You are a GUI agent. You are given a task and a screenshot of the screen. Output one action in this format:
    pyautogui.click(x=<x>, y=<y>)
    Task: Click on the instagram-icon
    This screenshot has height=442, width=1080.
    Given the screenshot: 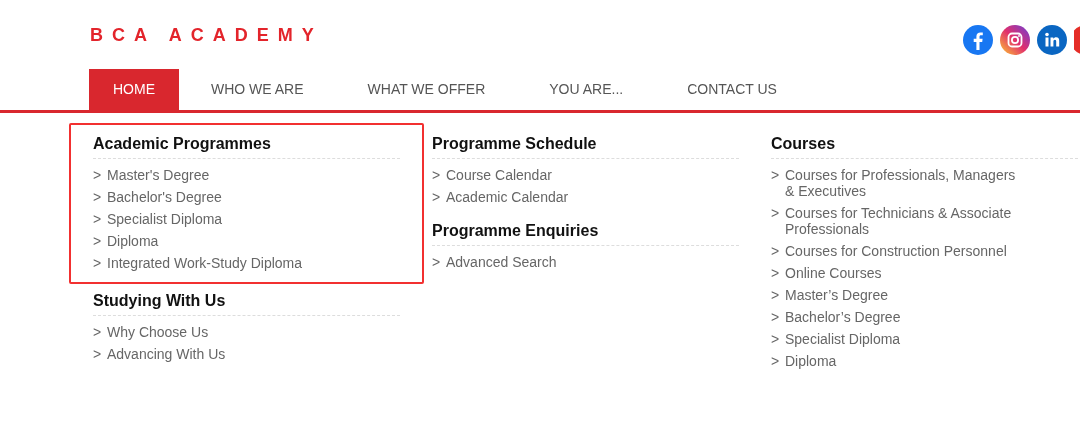 What is the action you would take?
    pyautogui.click(x=1015, y=39)
    